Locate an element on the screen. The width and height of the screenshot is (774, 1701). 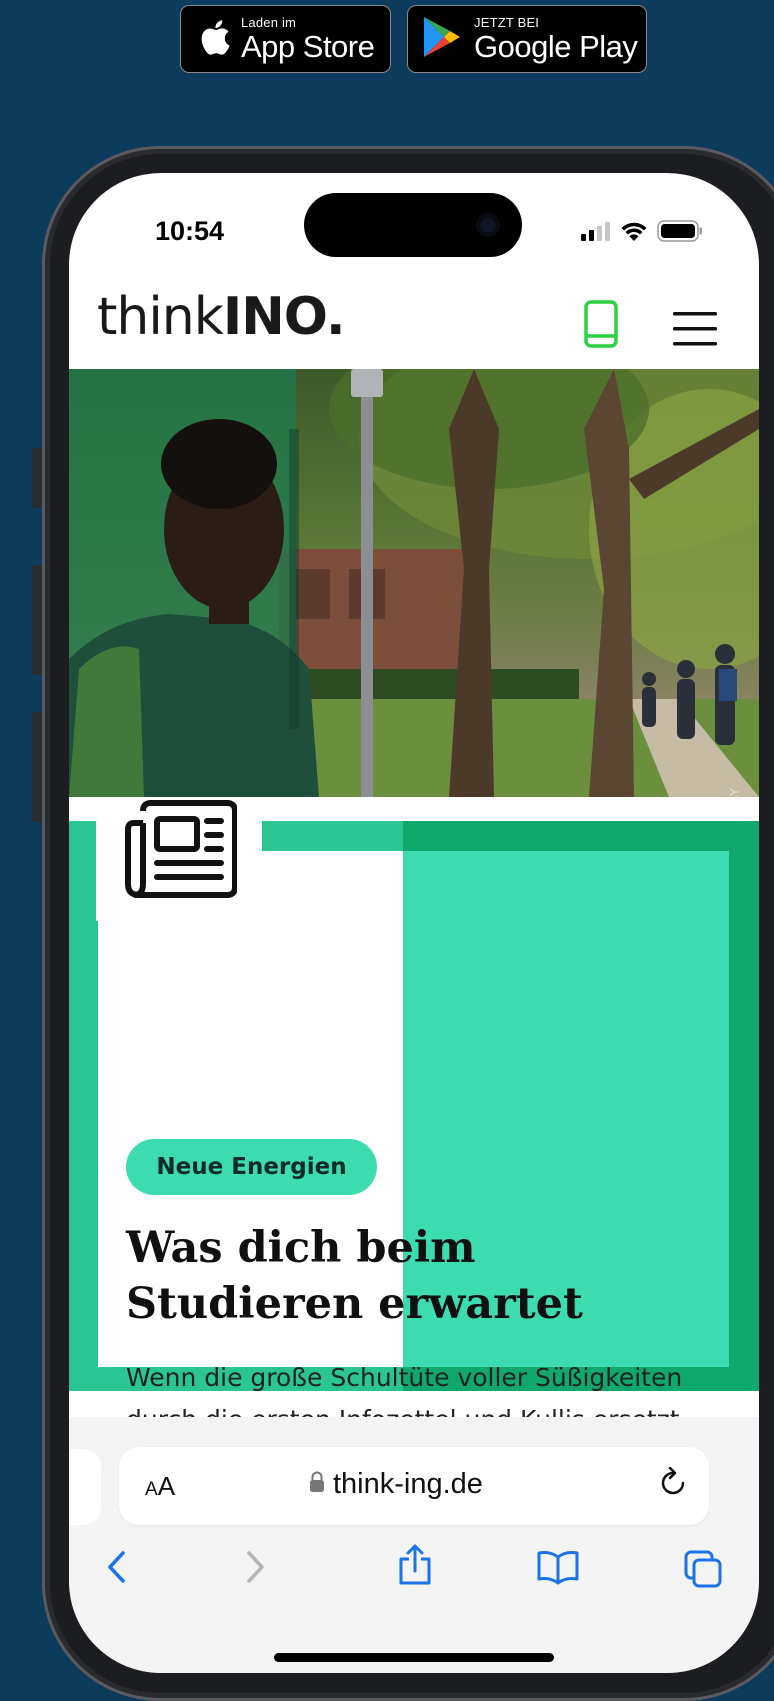
chevron-left-icon is located at coordinates (116, 1567).